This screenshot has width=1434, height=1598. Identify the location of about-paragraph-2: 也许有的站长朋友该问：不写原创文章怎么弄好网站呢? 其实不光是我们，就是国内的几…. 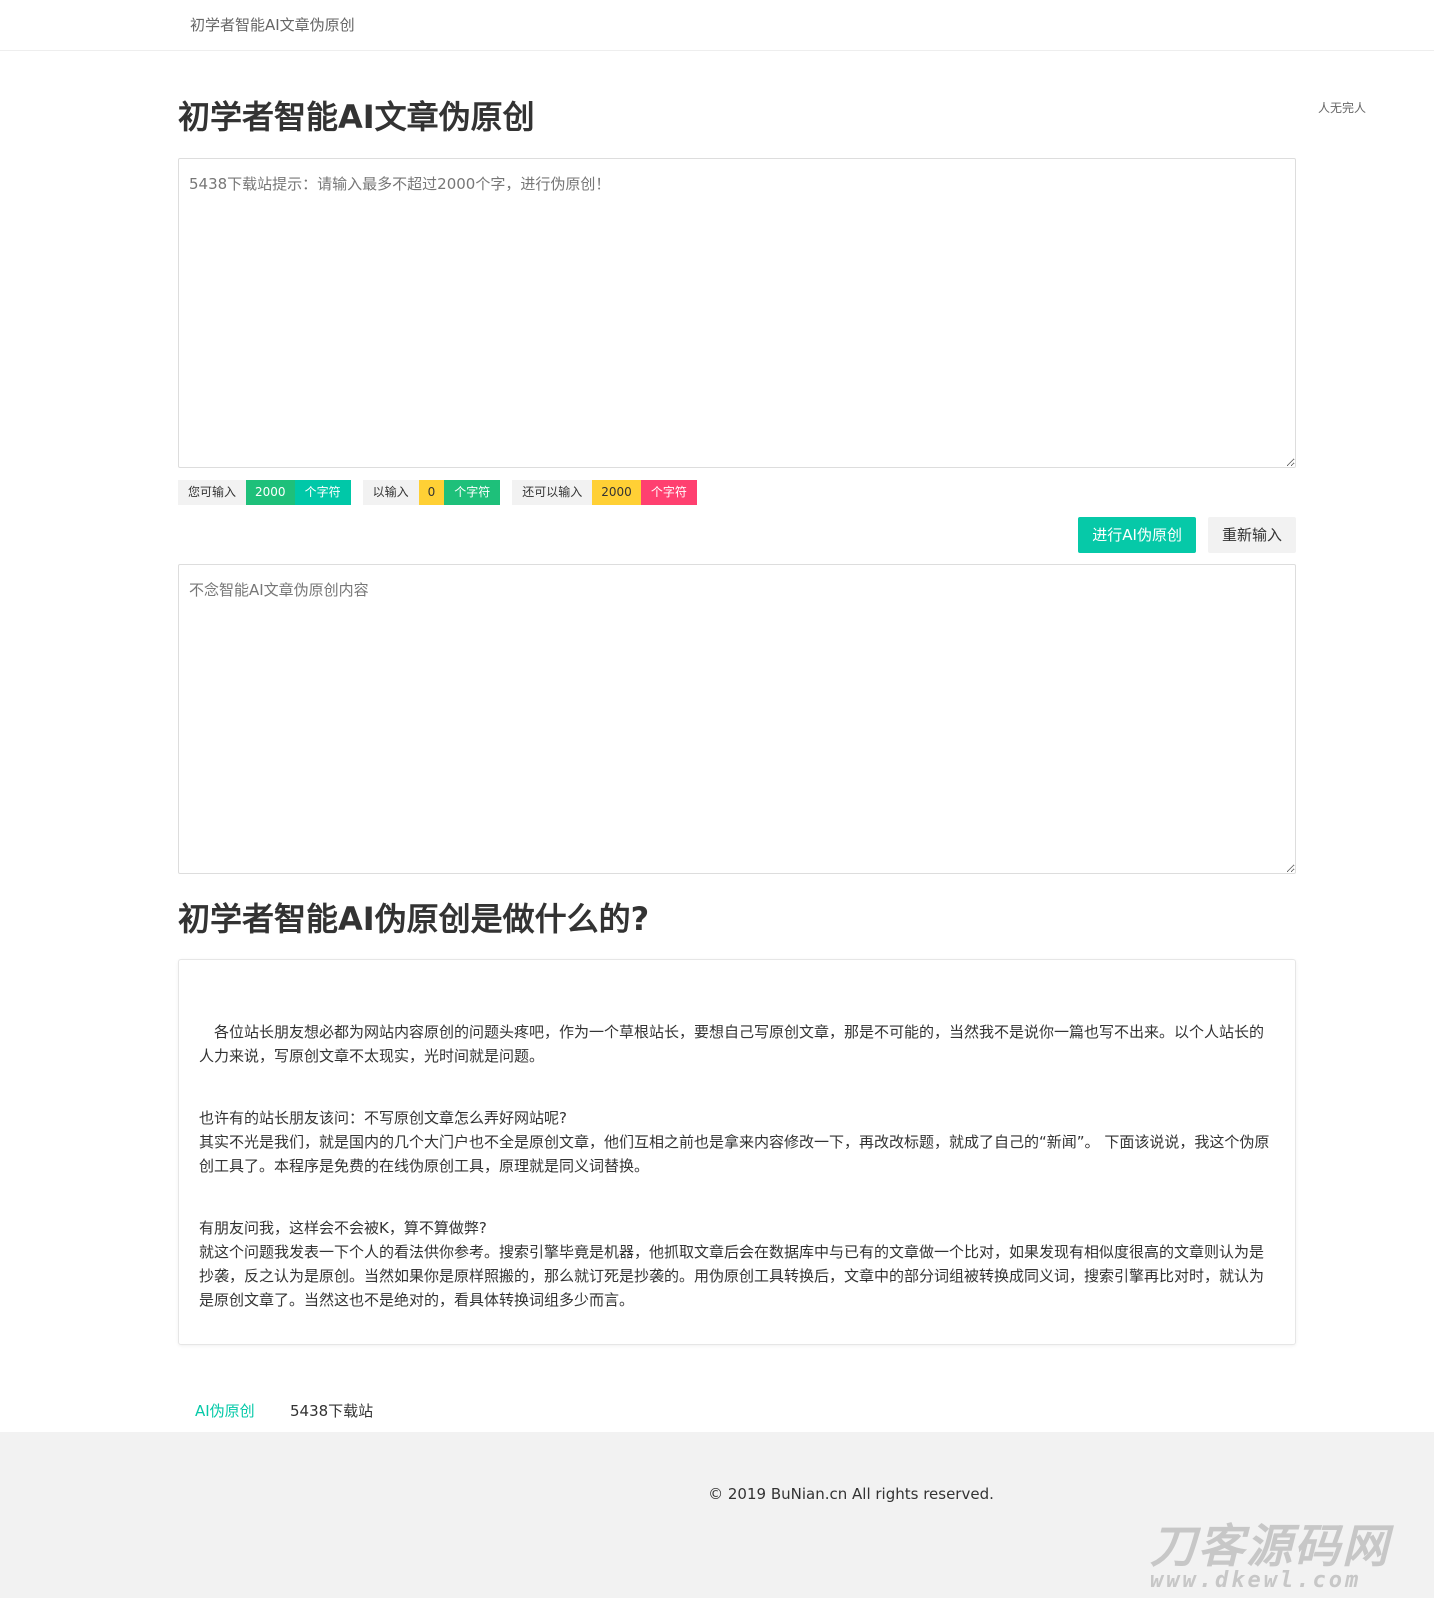
(734, 1142).